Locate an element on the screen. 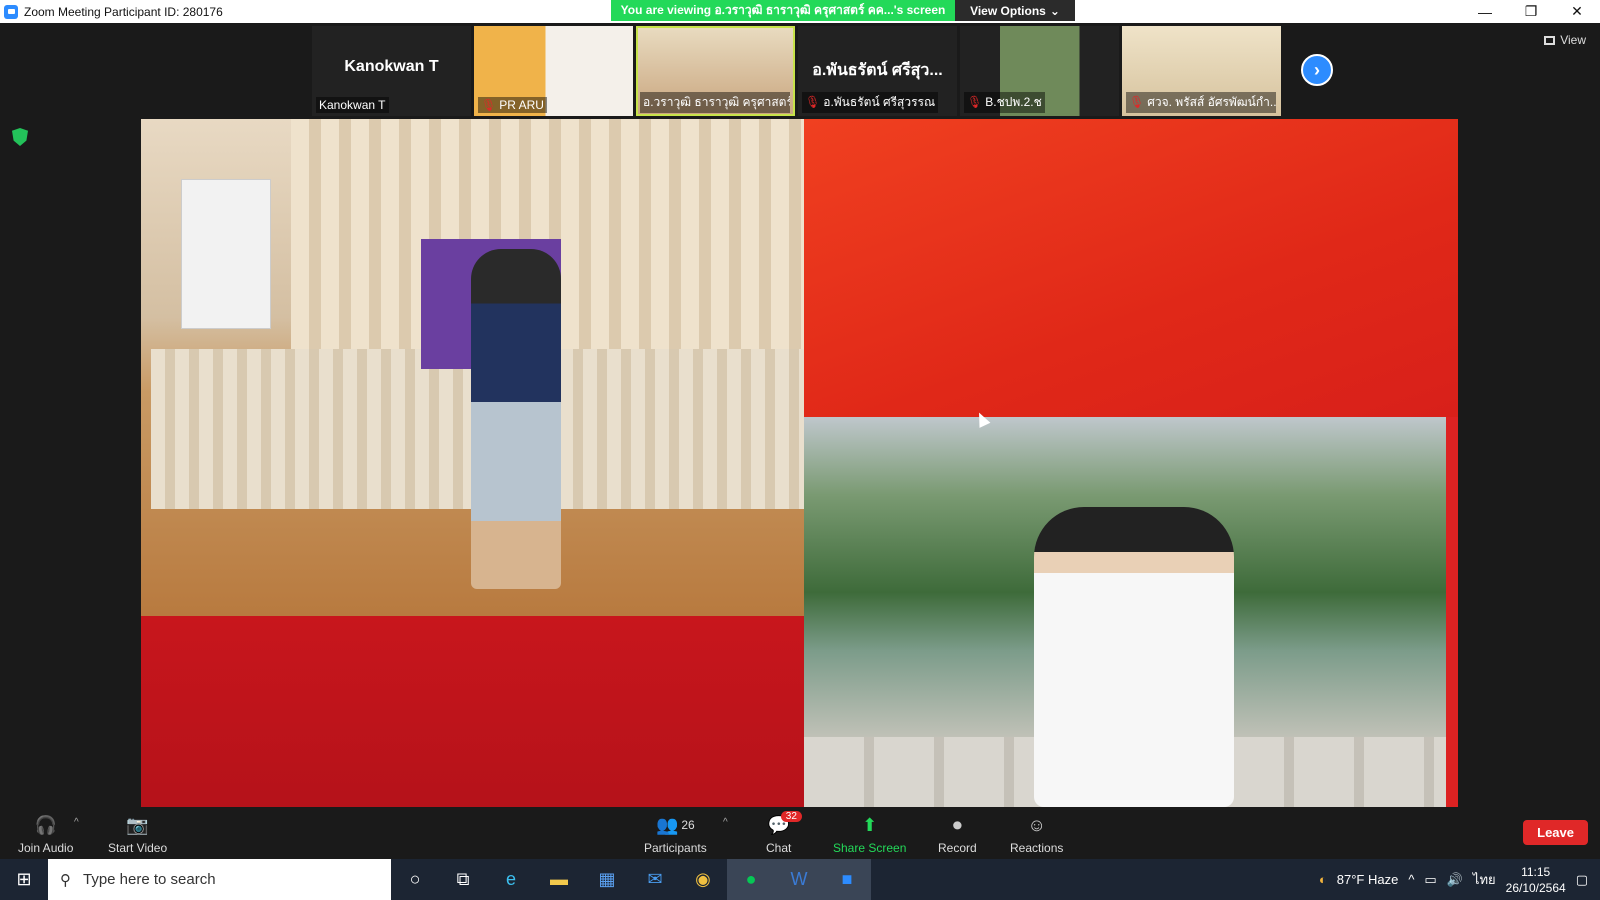 The height and width of the screenshot is (900, 1600). participant-tile: 🎙 PR ARU is located at coordinates (553, 71).